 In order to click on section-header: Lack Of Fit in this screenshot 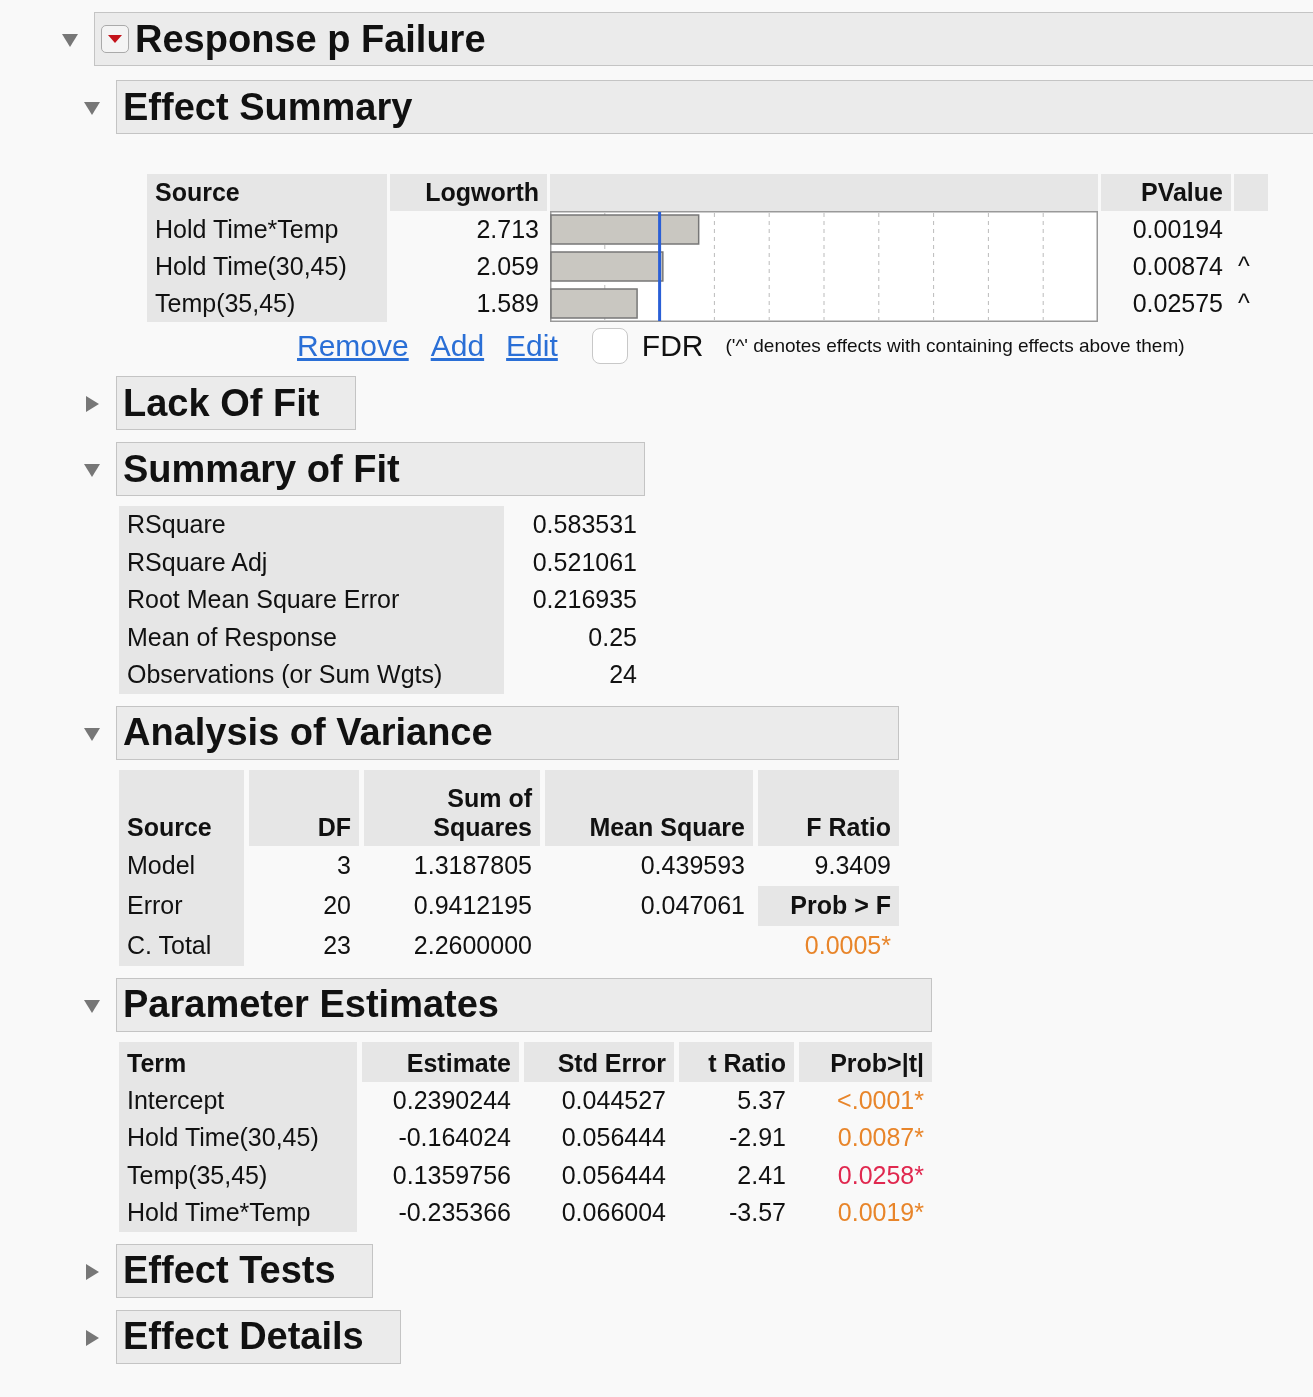, I will do `click(236, 403)`.